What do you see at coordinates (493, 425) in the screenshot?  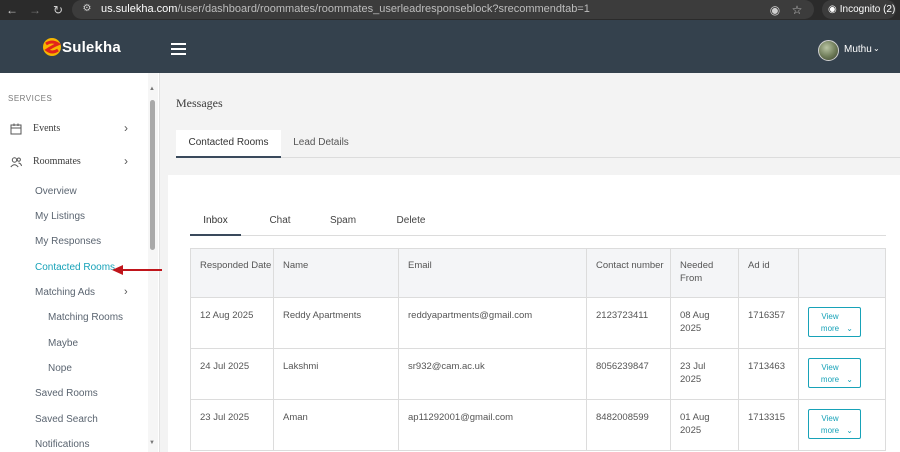 I see `cell-email: ap11292001@gmail.com` at bounding box center [493, 425].